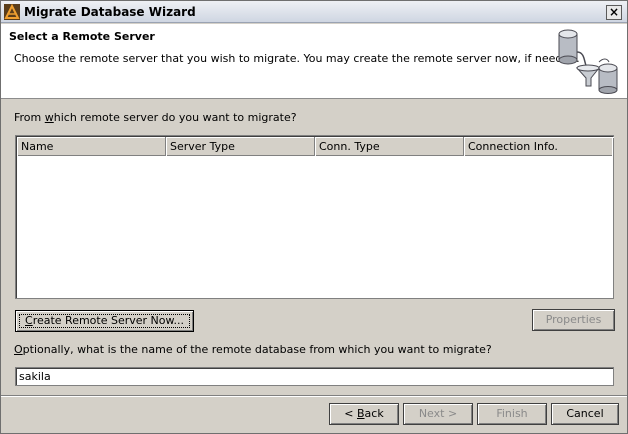 The image size is (628, 434). I want to click on question-text: From, so click(29, 117).